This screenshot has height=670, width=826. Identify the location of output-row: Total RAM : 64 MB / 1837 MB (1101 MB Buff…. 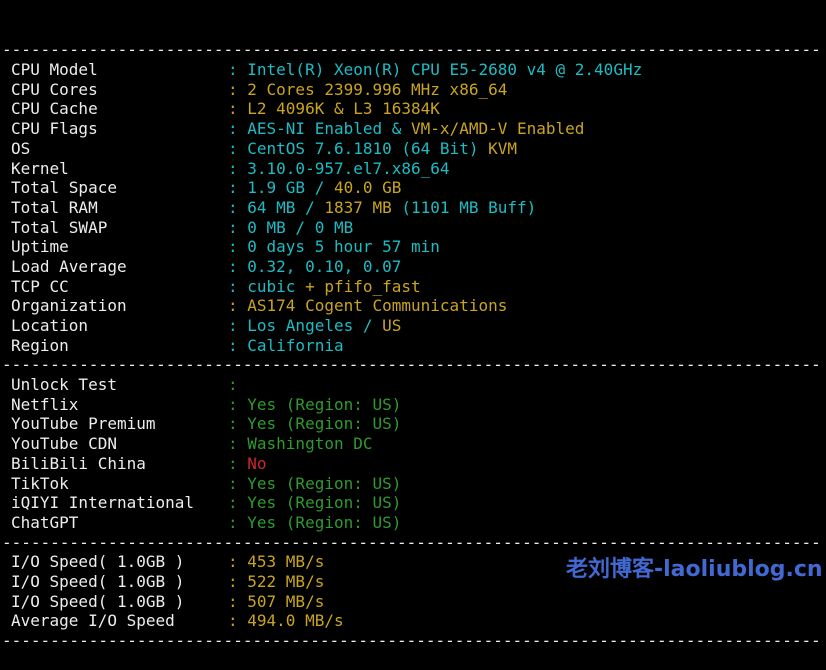
(414, 208).